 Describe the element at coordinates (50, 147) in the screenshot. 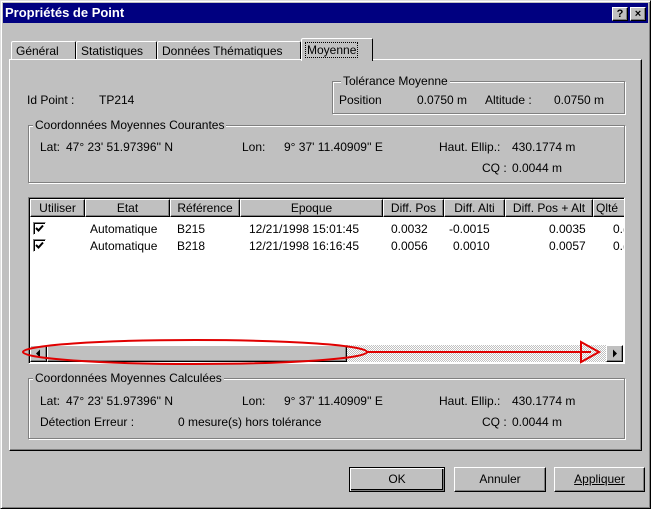

I see `current-lat-label: Lat:` at that location.